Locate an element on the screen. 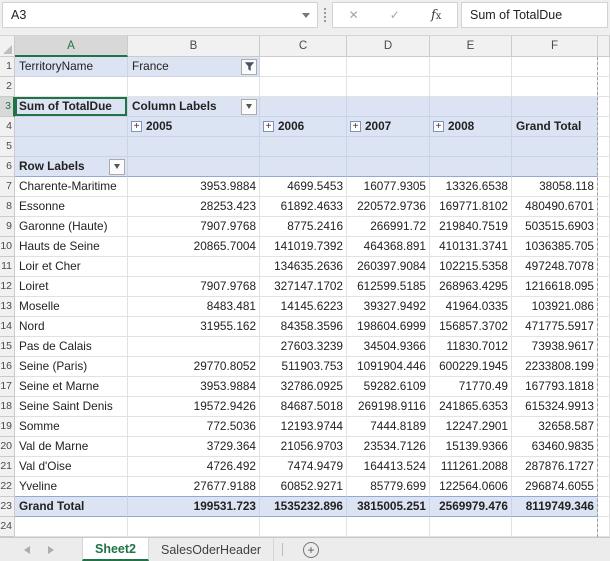 This screenshot has width=610, height=561. row-header-10: 10 is located at coordinates (7, 247).